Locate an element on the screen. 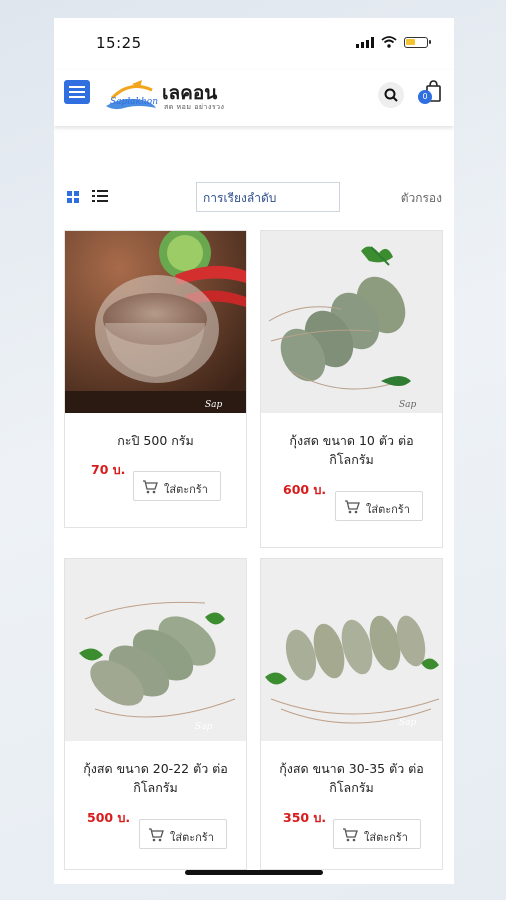 This screenshot has height=900, width=506. home-indicator is located at coordinates (254, 872).